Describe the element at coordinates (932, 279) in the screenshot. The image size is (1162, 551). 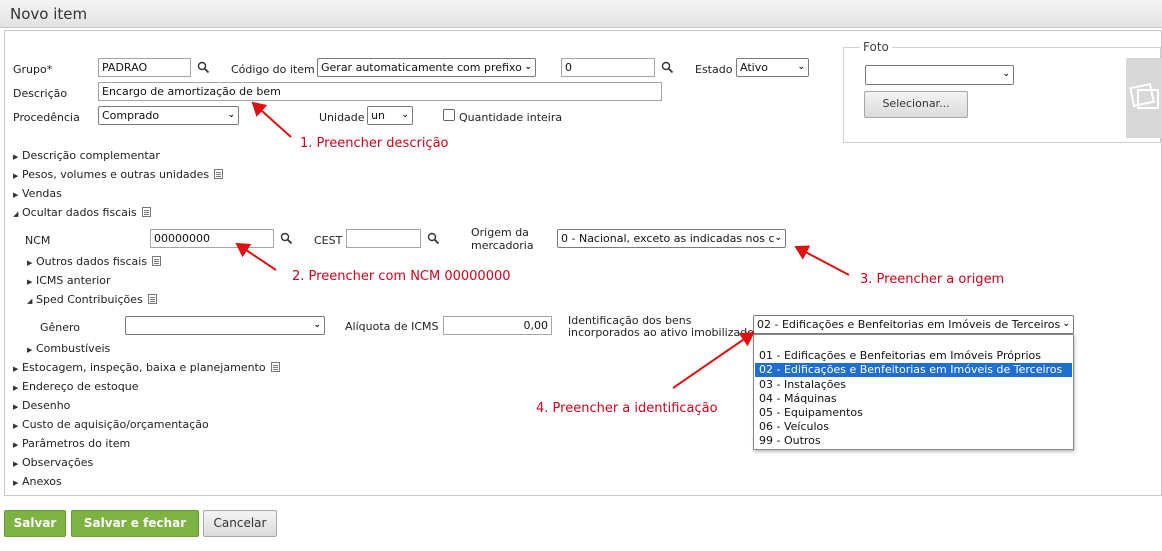
I see `annotation-3: 3. Preencher a origem` at that location.